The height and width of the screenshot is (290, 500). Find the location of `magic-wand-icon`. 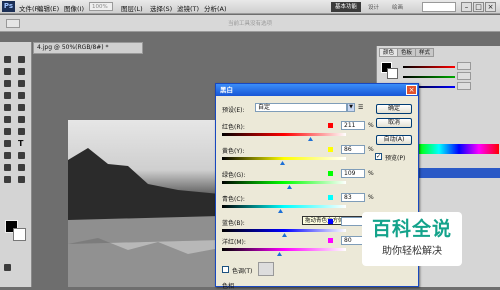

magic-wand-icon is located at coordinates (21, 71).